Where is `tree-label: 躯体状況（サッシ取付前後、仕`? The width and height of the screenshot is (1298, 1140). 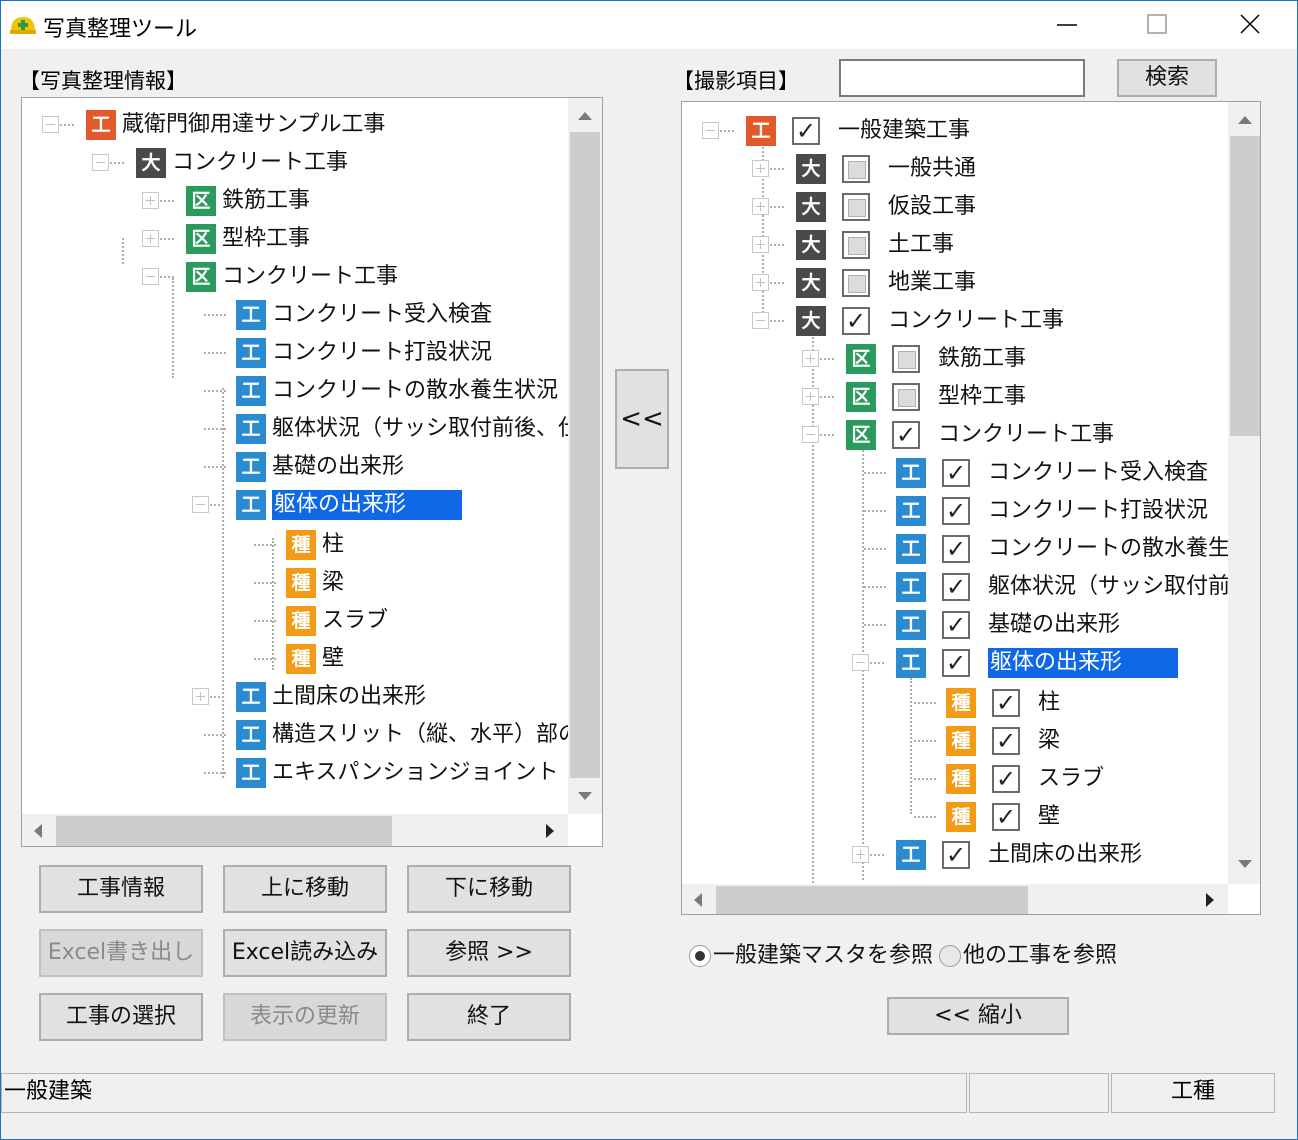
tree-label: 躯体状況（サッシ取付前後、仕 is located at coordinates (426, 428).